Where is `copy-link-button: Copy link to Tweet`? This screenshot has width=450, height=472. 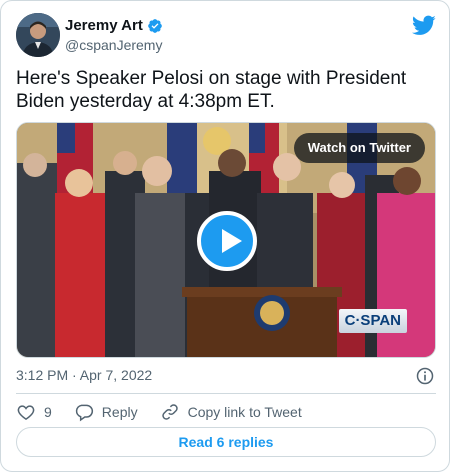 copy-link-button: Copy link to Tweet is located at coordinates (231, 412).